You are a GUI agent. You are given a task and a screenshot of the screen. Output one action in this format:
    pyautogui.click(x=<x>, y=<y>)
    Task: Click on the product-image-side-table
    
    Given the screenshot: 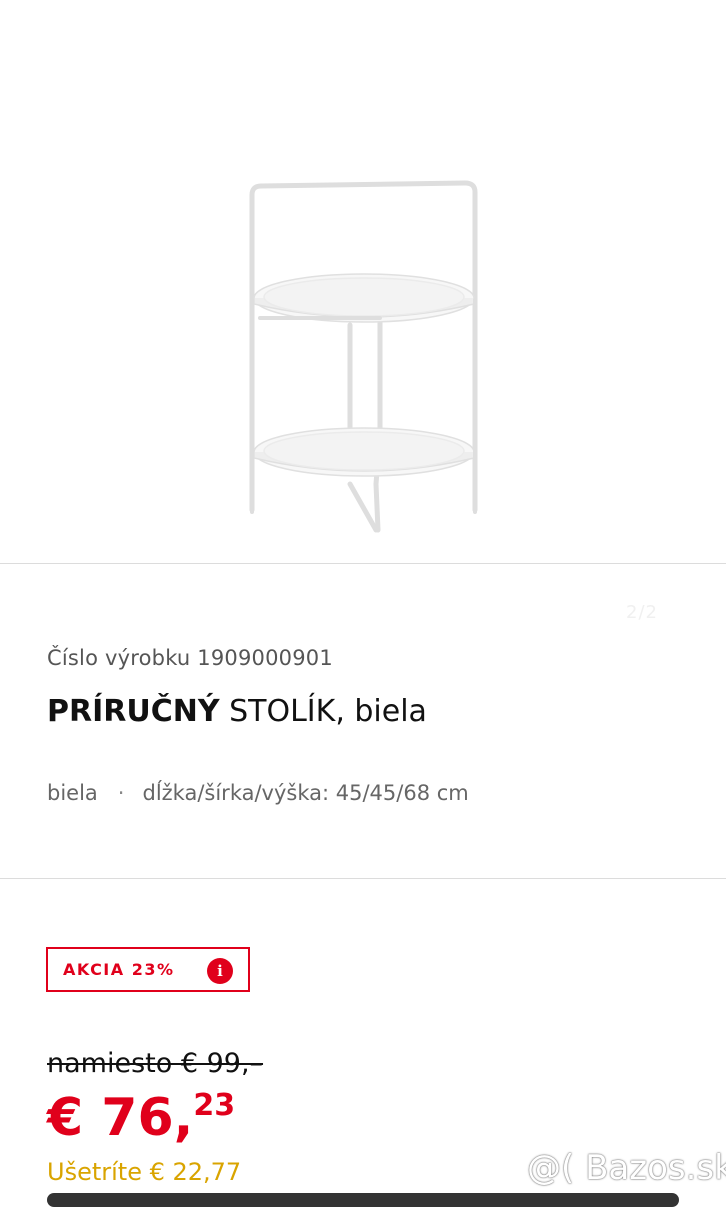 What is the action you would take?
    pyautogui.click(x=363, y=356)
    